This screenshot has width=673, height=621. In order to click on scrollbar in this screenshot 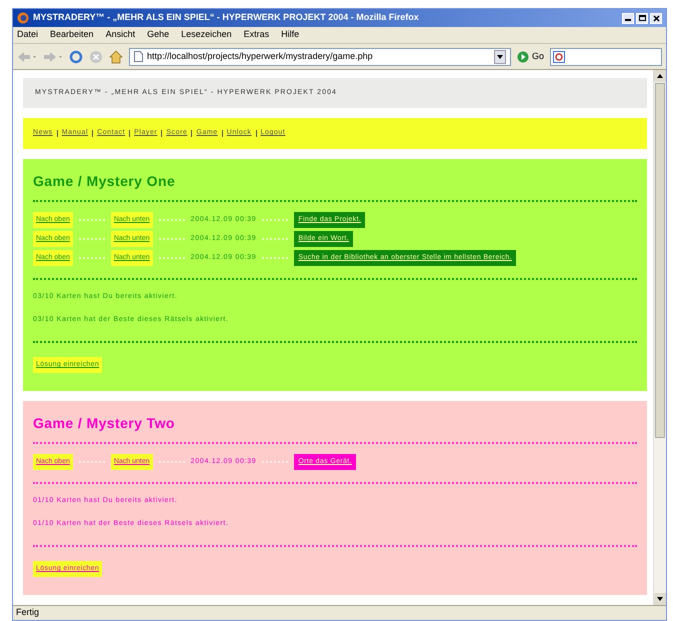, I will do `click(659, 337)`.